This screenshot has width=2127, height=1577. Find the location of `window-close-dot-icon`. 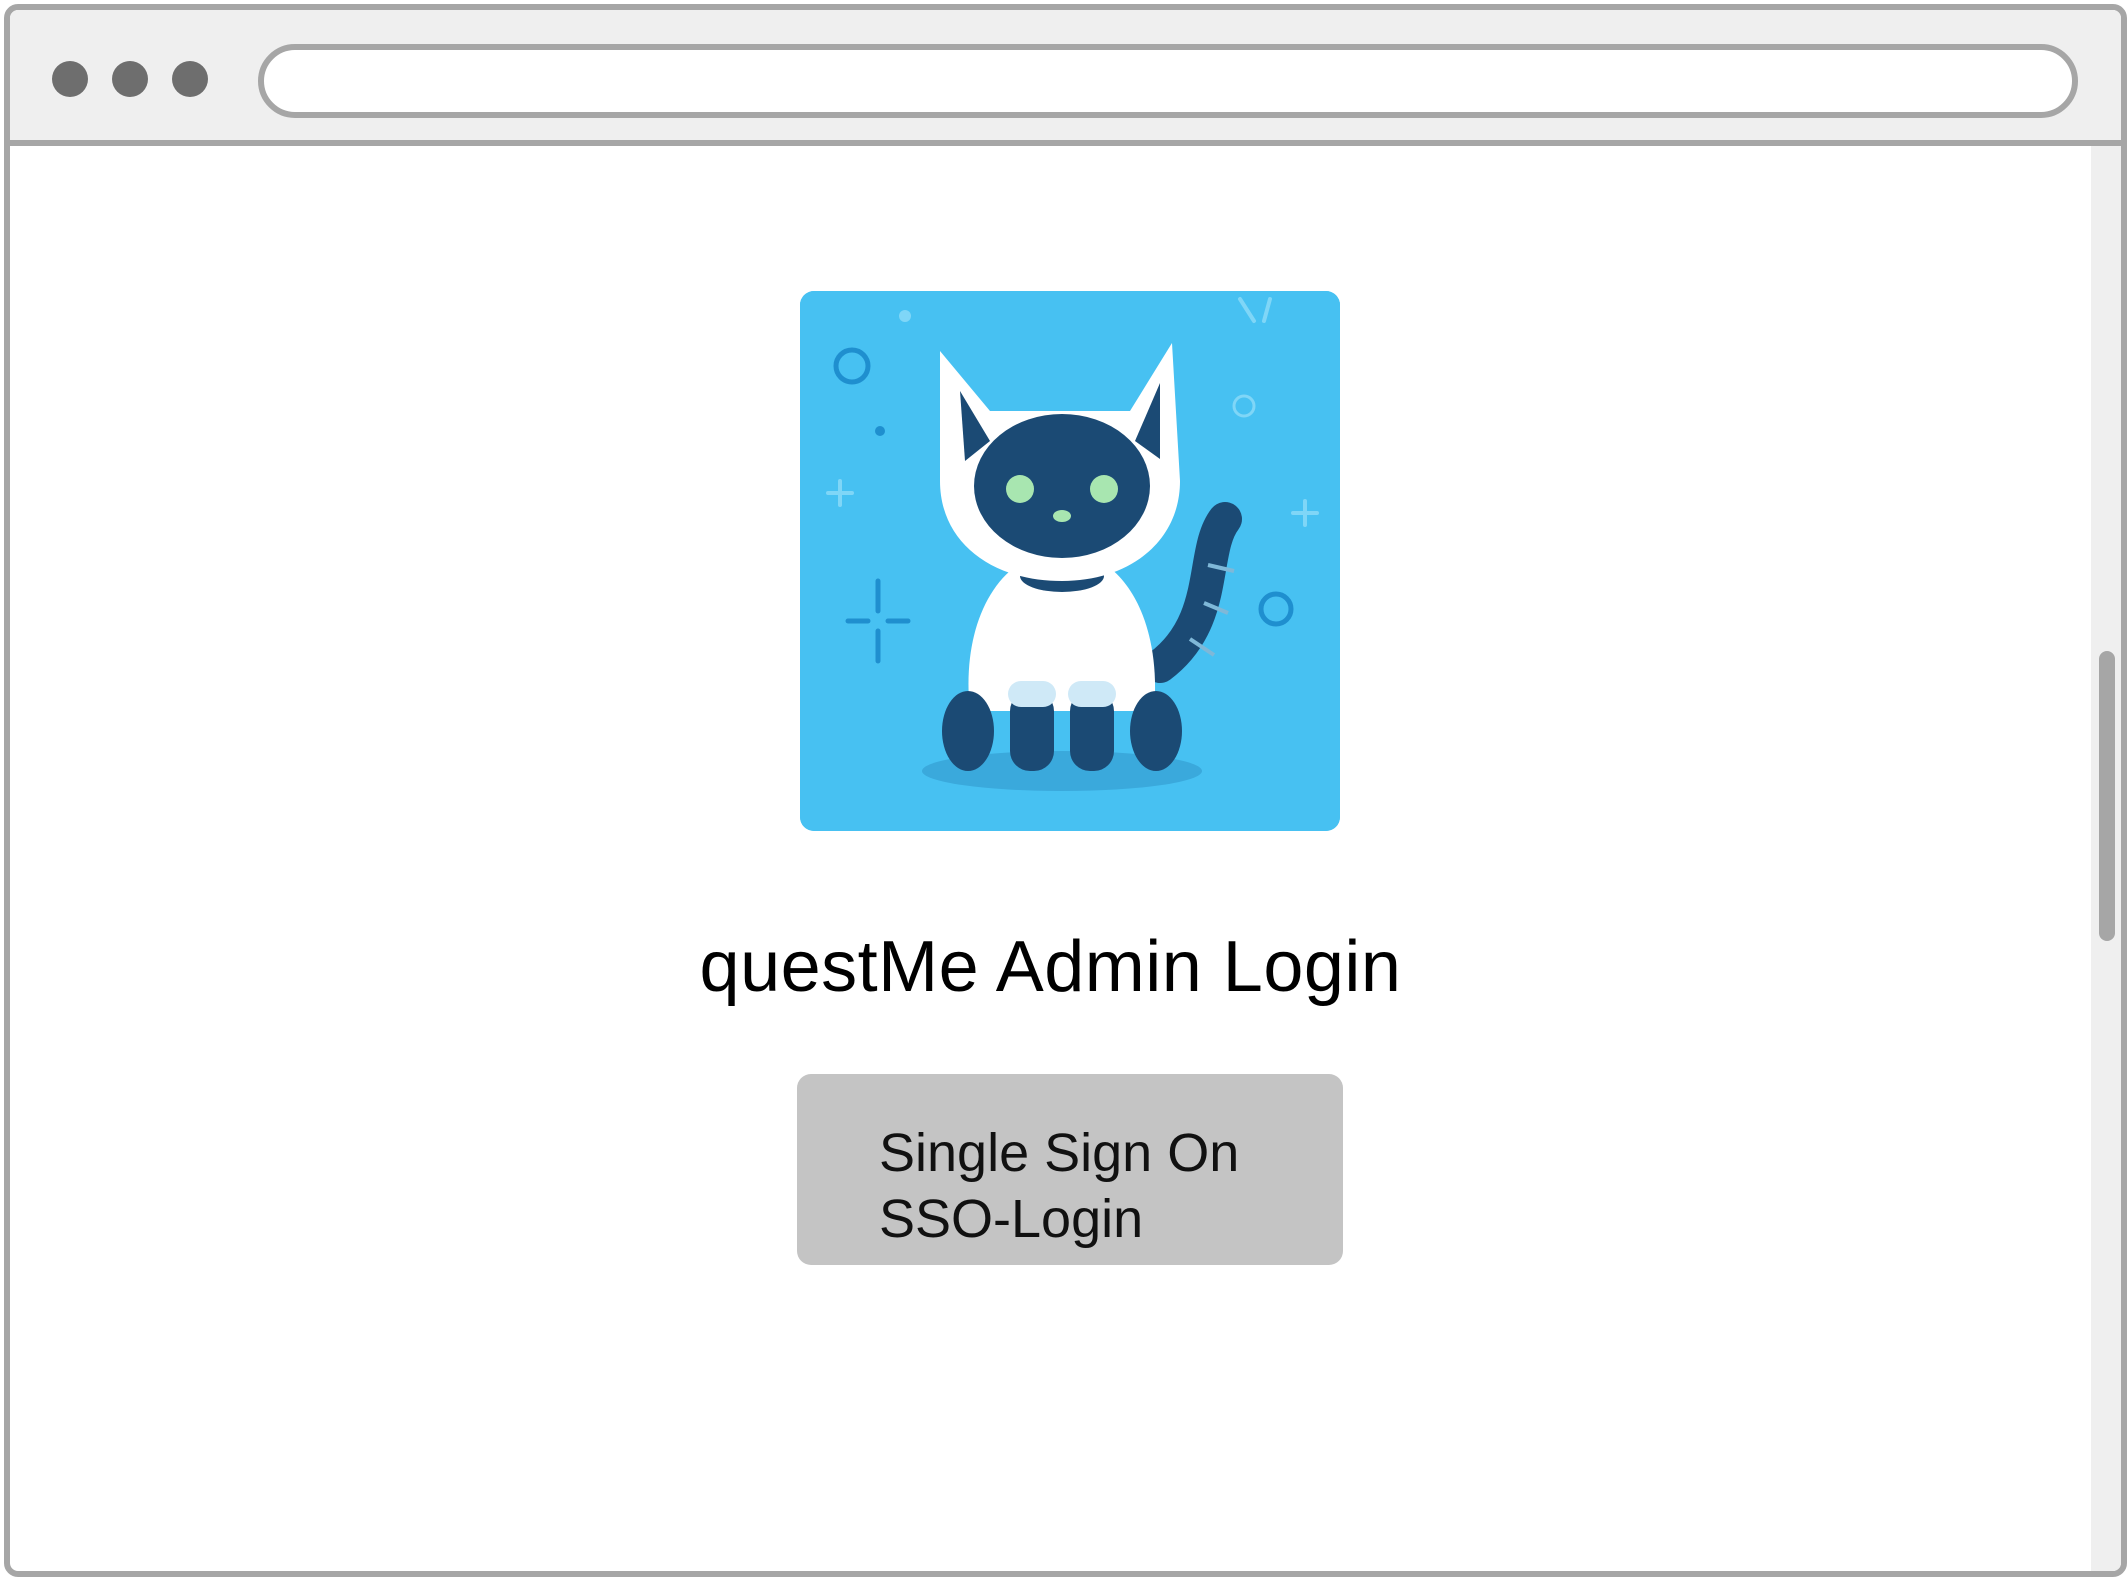

window-close-dot-icon is located at coordinates (70, 79).